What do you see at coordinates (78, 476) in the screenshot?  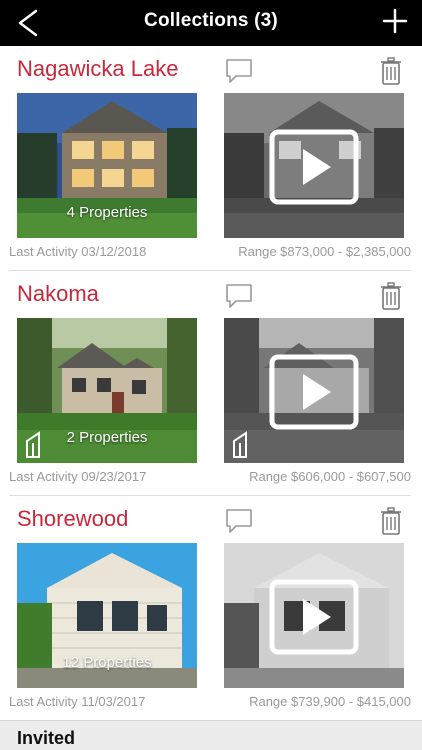 I see `last-activity: Last Activity 09/23/2017` at bounding box center [78, 476].